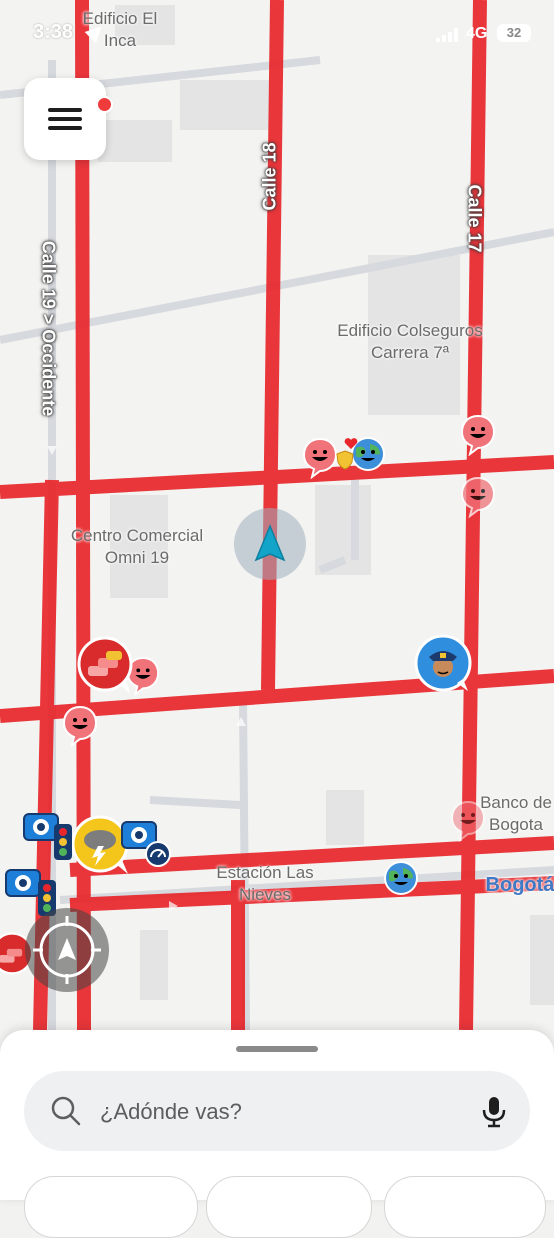 This screenshot has height=1238, width=554. Describe the element at coordinates (514, 33) in the screenshot. I see `battery-indicator: 32` at that location.